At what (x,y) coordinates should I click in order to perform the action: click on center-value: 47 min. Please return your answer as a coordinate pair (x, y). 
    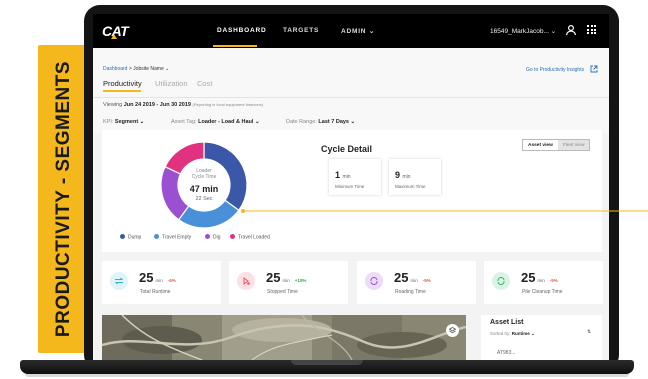
    Looking at the image, I should click on (204, 189).